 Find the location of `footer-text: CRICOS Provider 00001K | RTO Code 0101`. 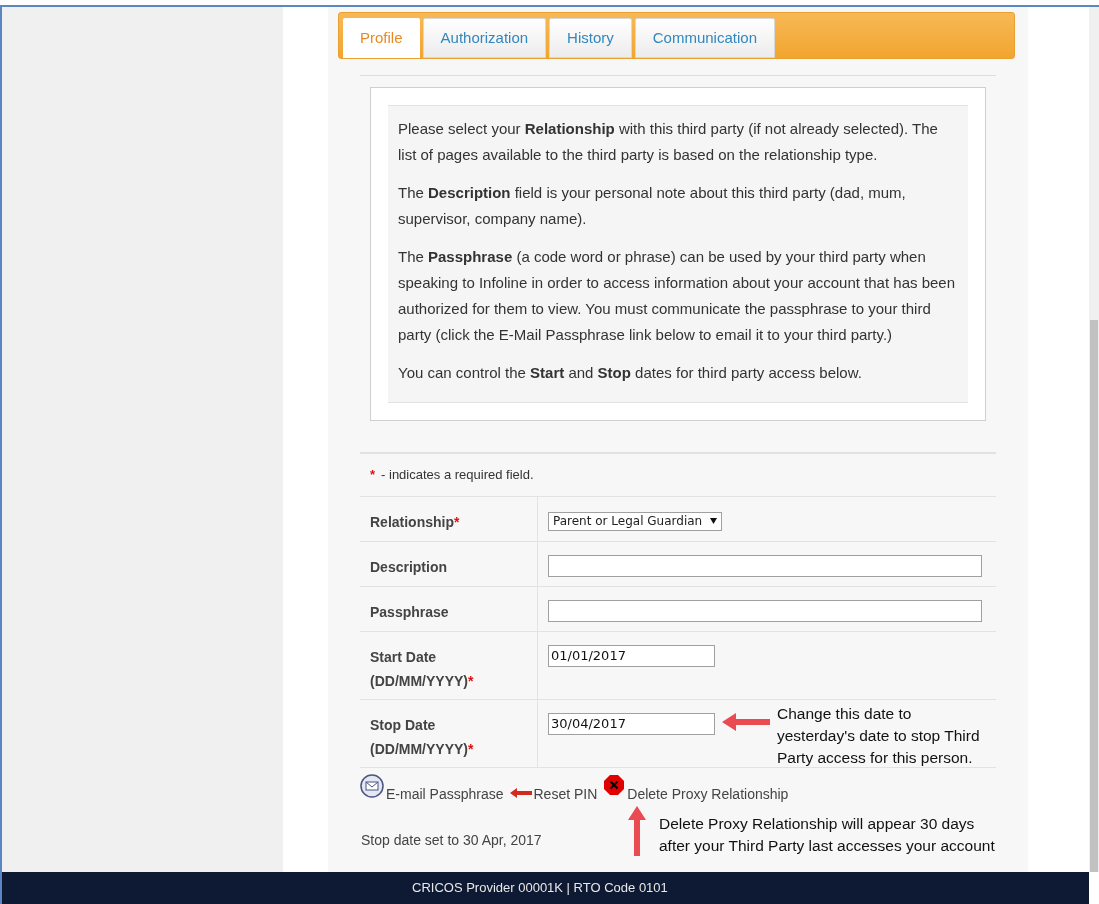

footer-text: CRICOS Provider 00001K | RTO Code 0101 is located at coordinates (540, 888).